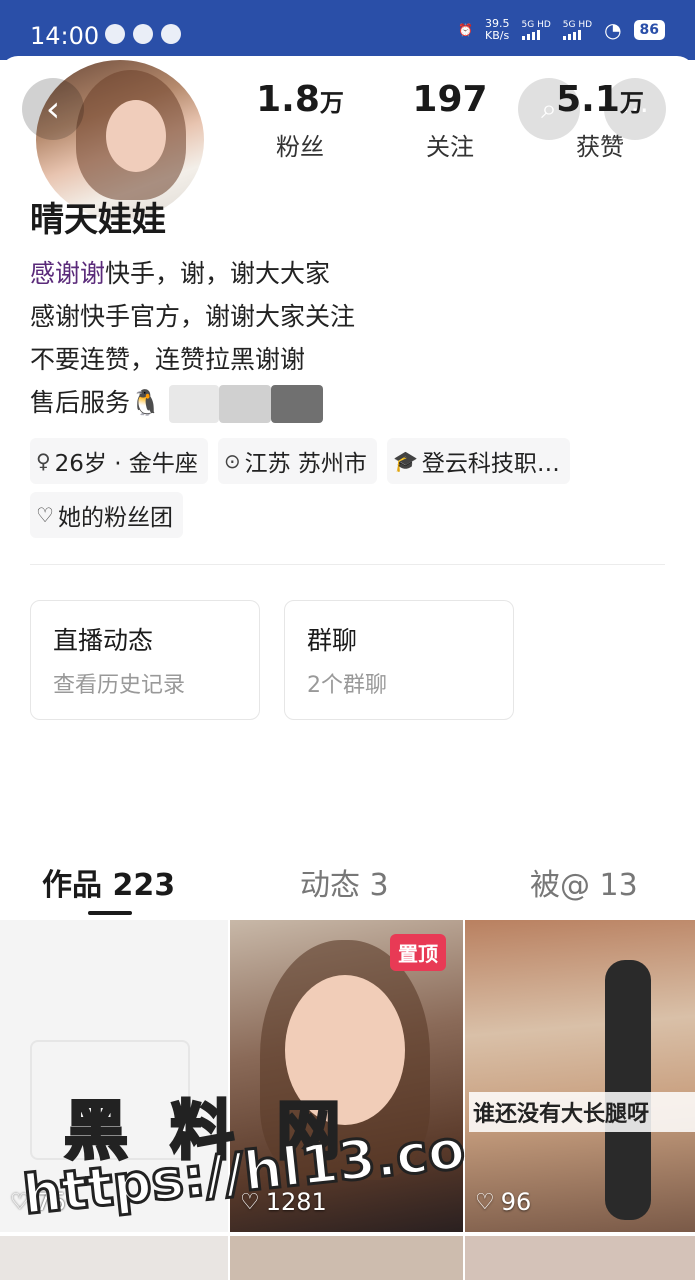  Describe the element at coordinates (399, 660) in the screenshot. I see `group-chat-card: 群聊 2个群聊` at that location.